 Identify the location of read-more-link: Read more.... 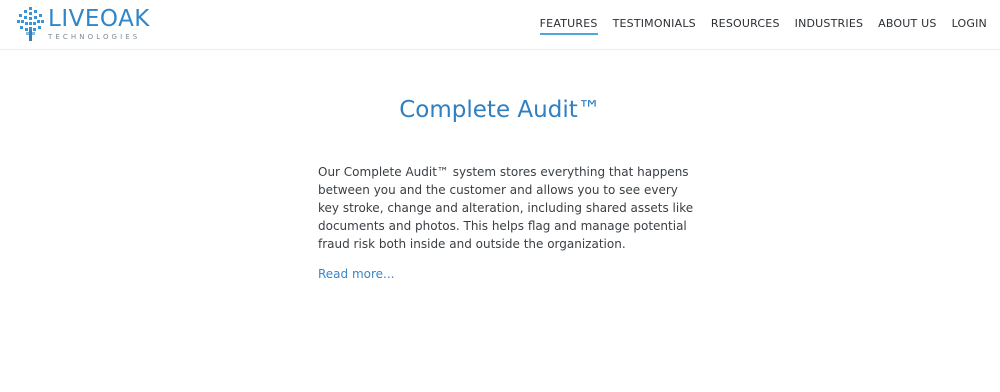
(356, 274).